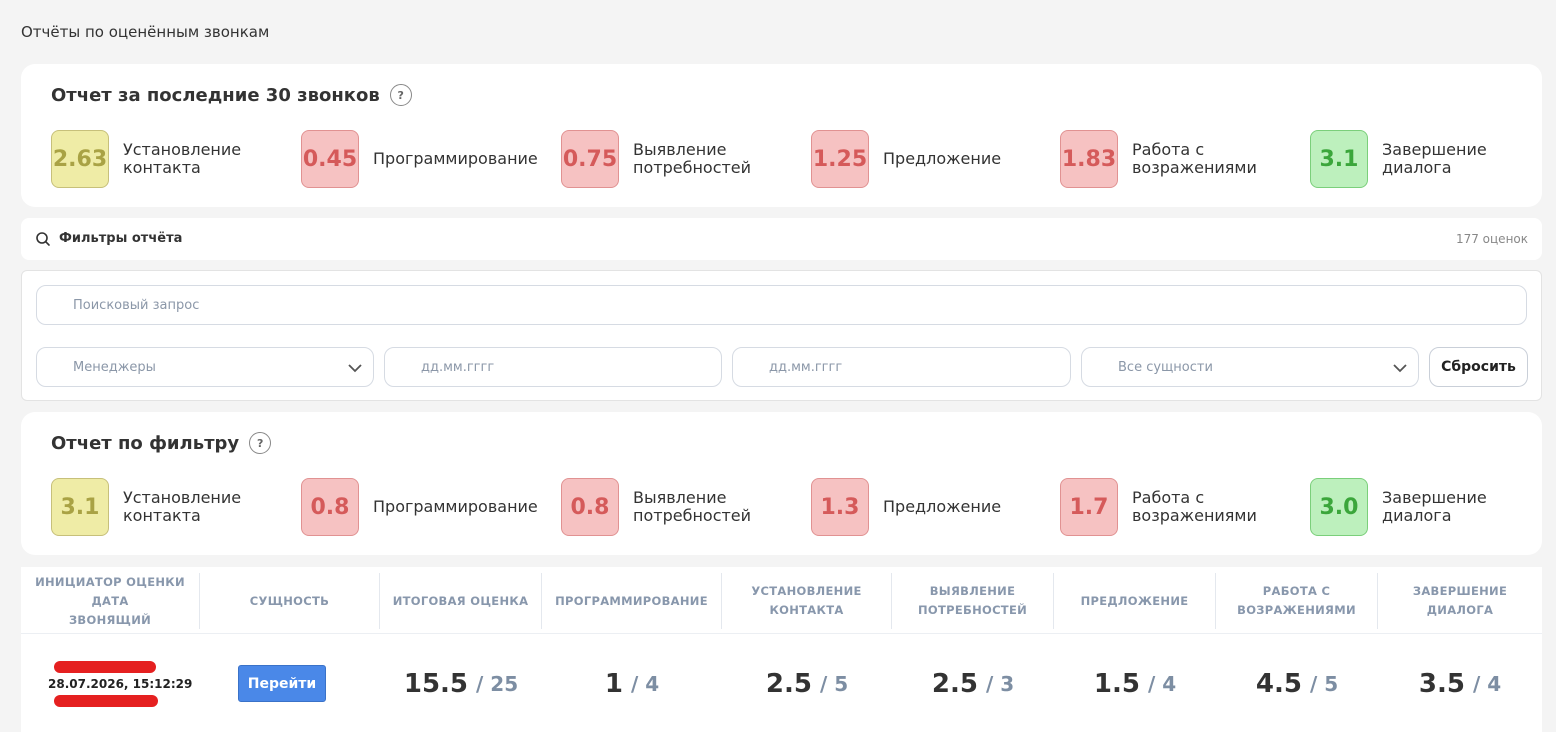  I want to click on score-value: 15.5, so click(436, 683).